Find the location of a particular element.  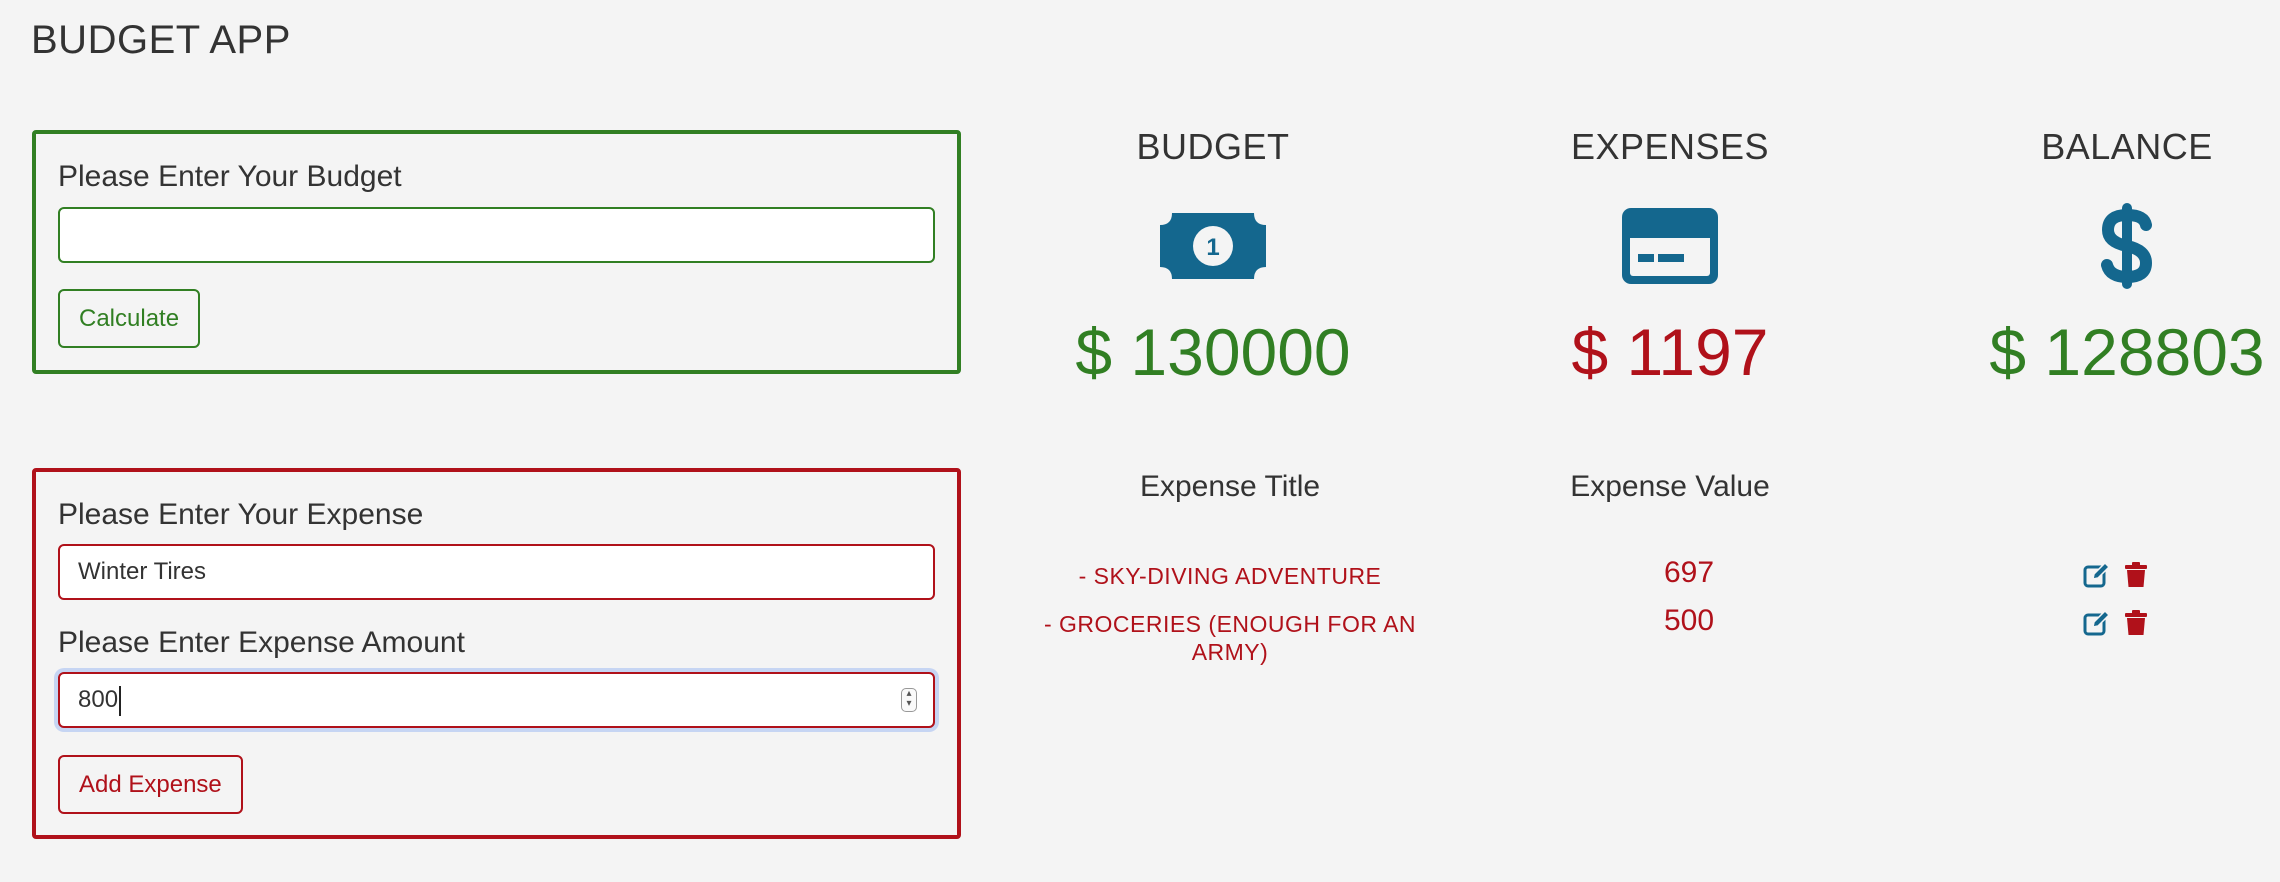

expense-item-title: - GROCERIES (ENOUGH FOR AN ARMY) is located at coordinates (1230, 638).